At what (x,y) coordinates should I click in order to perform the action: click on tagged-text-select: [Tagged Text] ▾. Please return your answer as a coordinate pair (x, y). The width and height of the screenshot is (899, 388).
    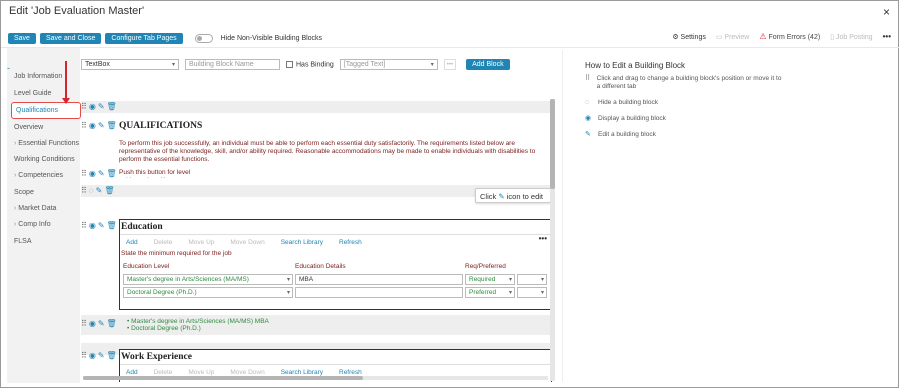
    Looking at the image, I should click on (388, 64).